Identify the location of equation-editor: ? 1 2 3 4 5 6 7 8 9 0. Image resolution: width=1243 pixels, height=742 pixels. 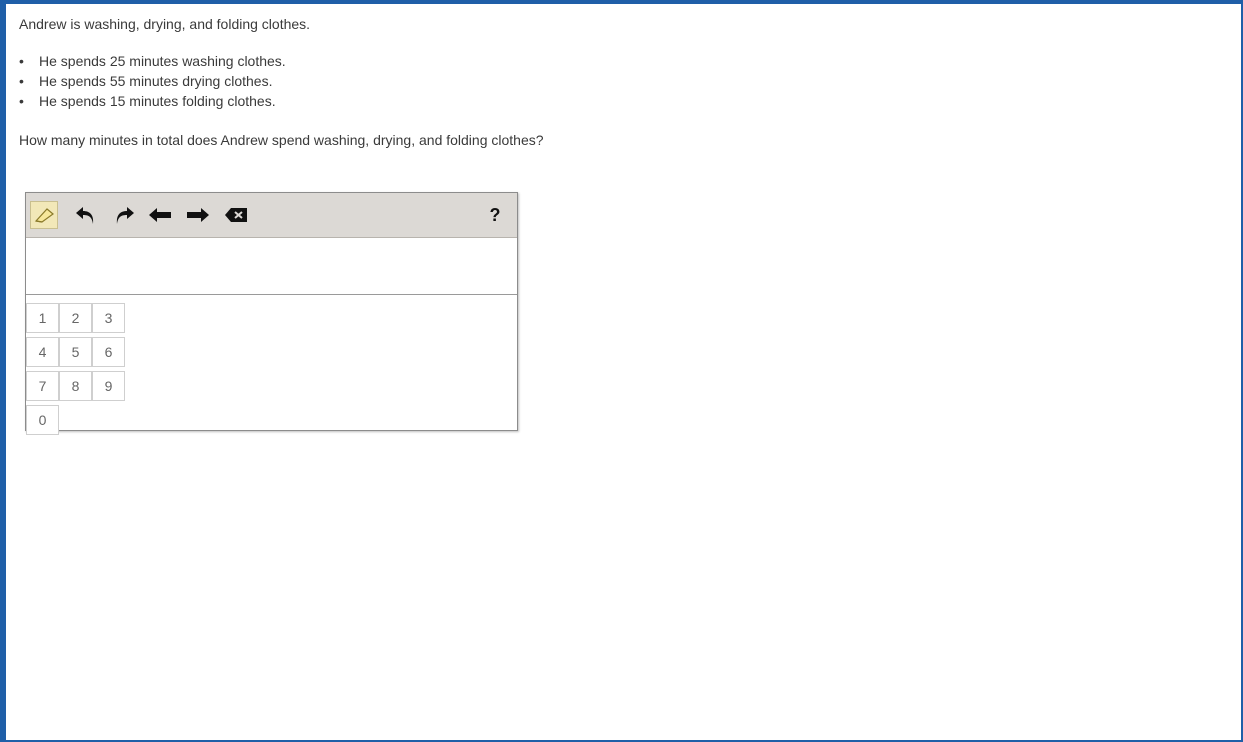
(271, 313).